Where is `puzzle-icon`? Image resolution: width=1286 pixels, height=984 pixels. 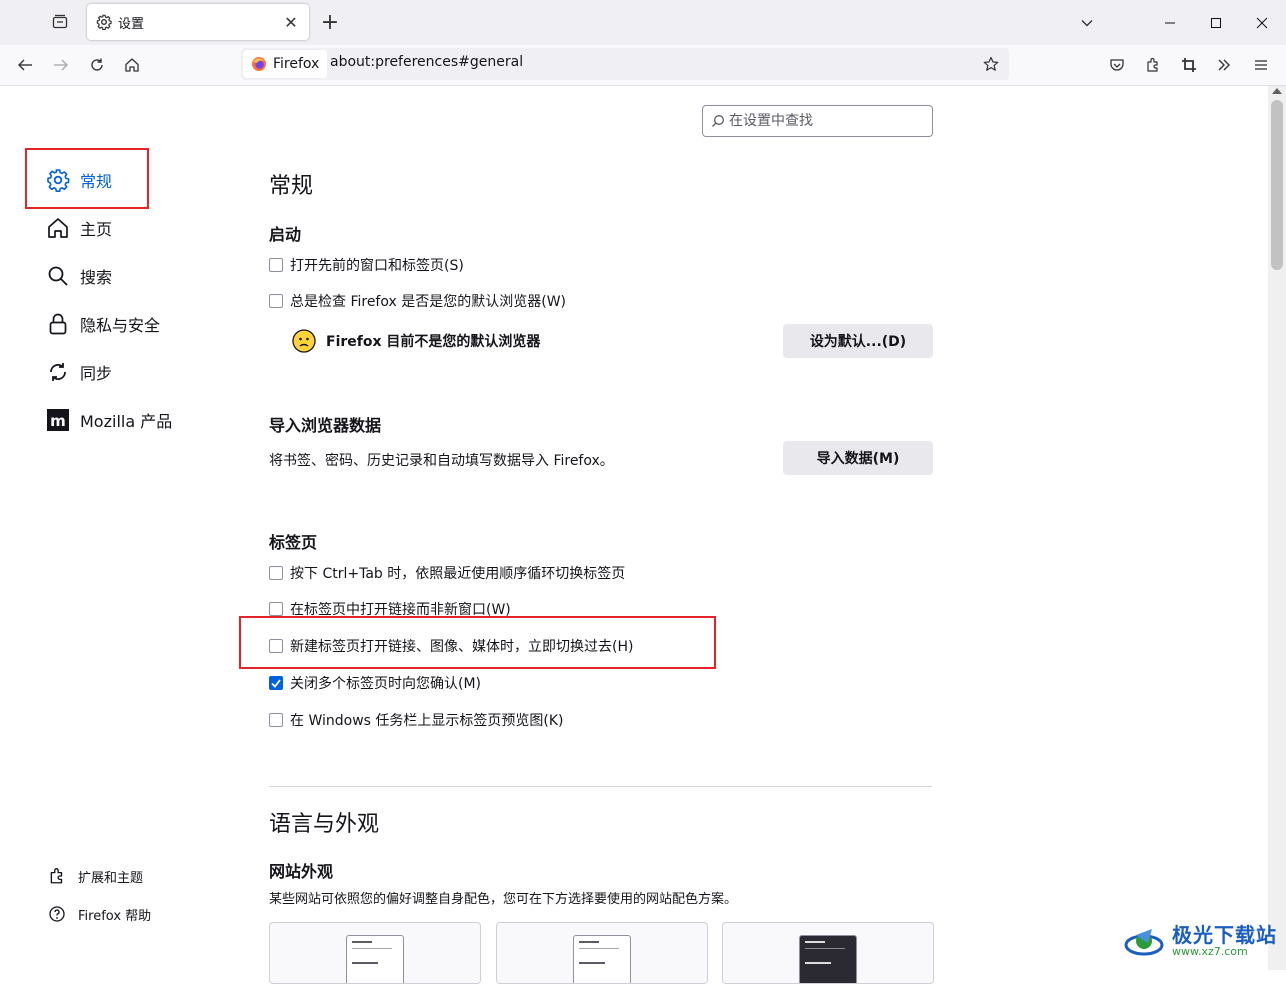
puzzle-icon is located at coordinates (56, 876).